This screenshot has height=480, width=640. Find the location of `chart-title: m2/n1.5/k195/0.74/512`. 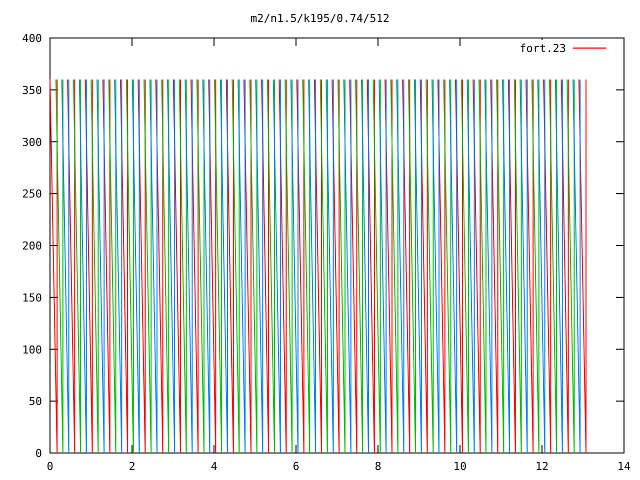

chart-title: m2/n1.5/k195/0.74/512 is located at coordinates (320, 18).